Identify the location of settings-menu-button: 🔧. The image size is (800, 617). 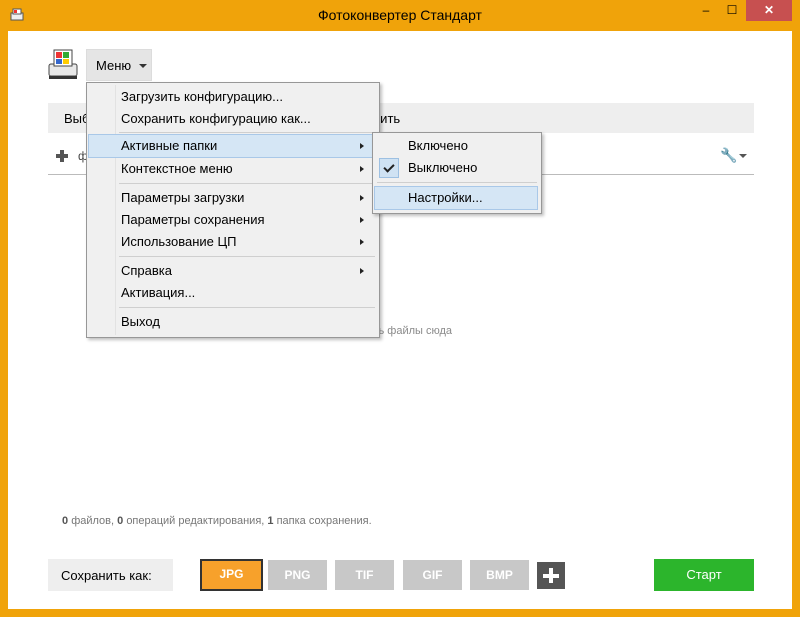
(735, 156).